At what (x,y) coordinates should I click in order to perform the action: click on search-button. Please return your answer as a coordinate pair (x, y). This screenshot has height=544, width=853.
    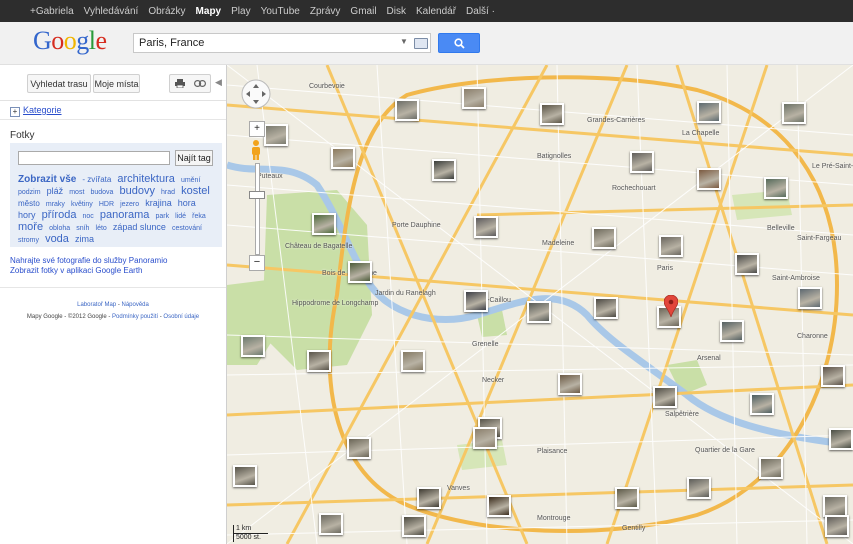
    Looking at the image, I should click on (459, 43).